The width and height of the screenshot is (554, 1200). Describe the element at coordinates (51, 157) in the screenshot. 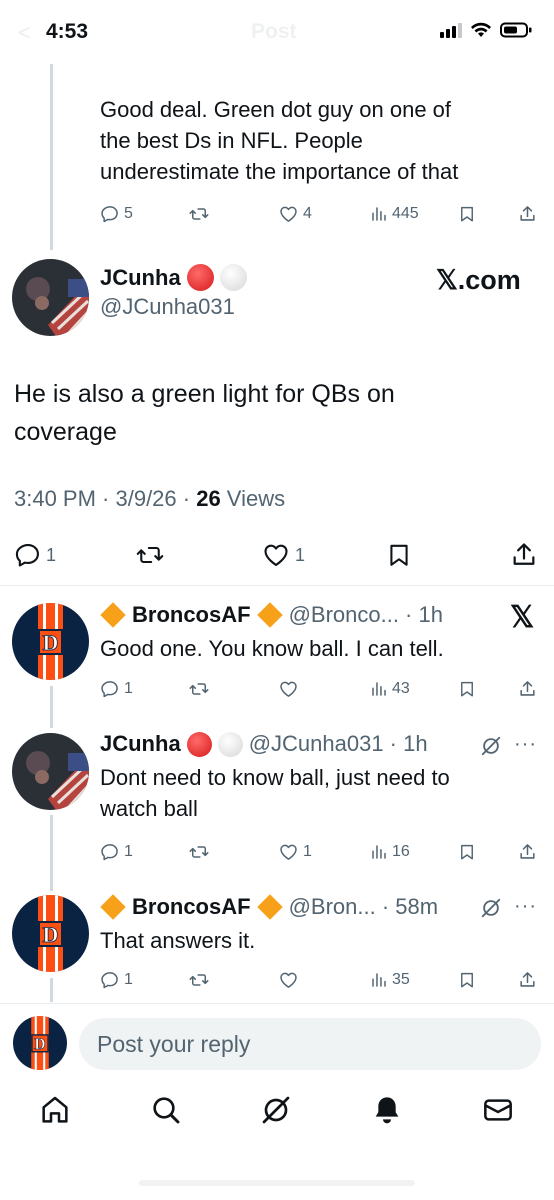

I see `thread-connector` at that location.